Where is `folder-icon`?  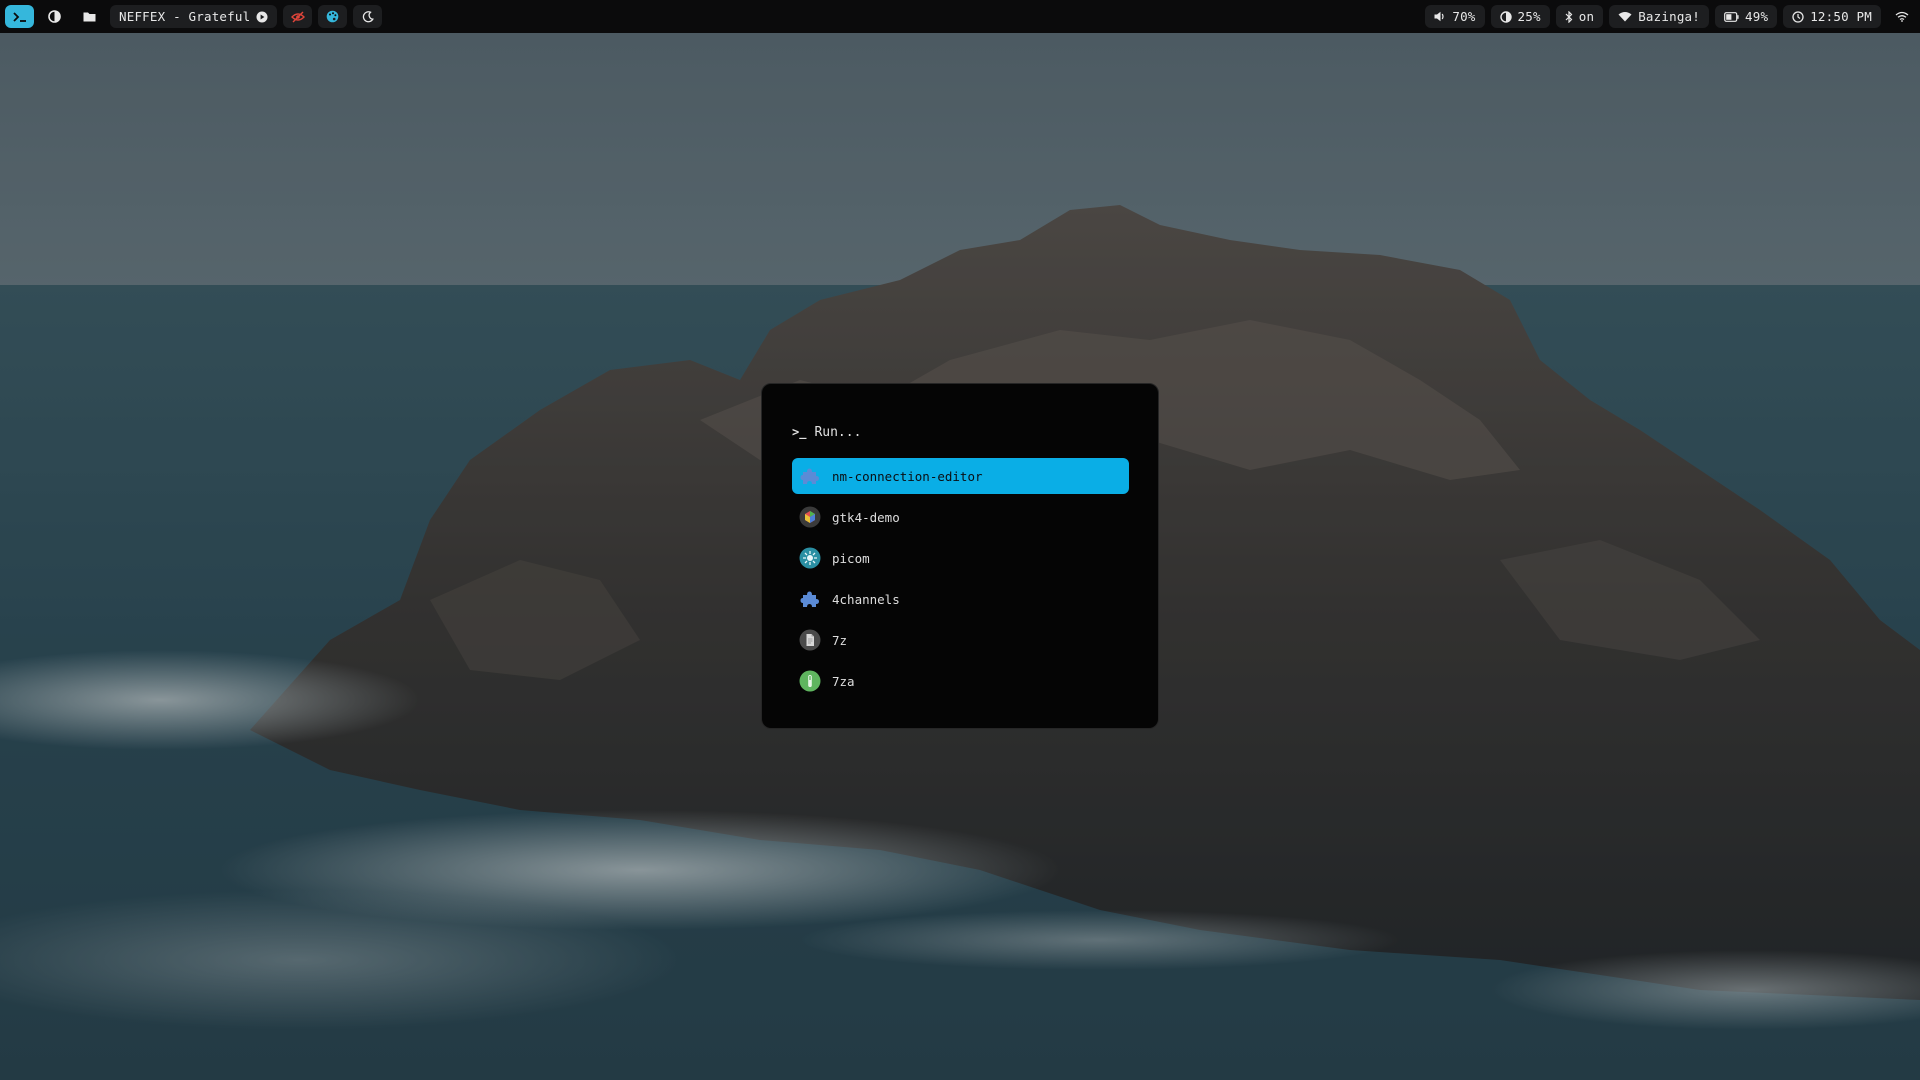
folder-icon is located at coordinates (89, 16).